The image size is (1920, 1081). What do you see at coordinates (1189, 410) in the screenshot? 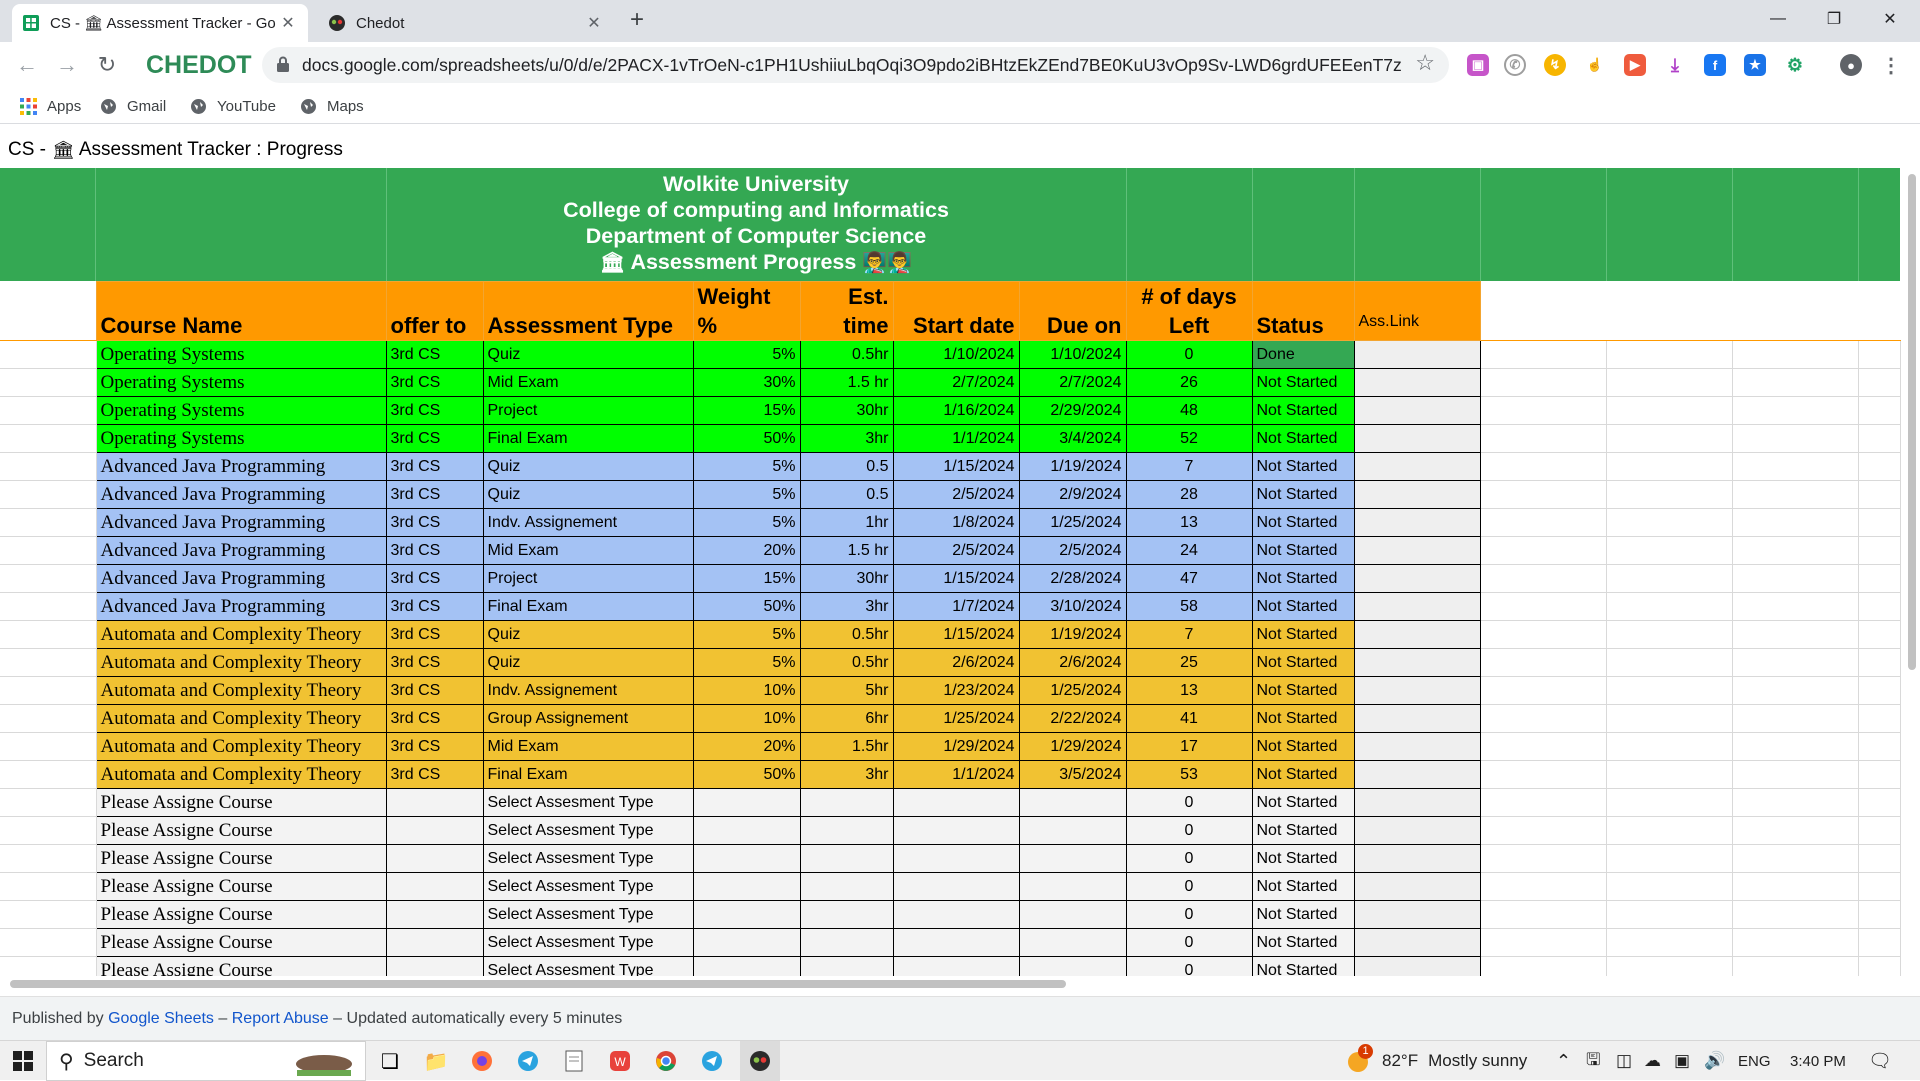
I see `cell-days-left: 48` at bounding box center [1189, 410].